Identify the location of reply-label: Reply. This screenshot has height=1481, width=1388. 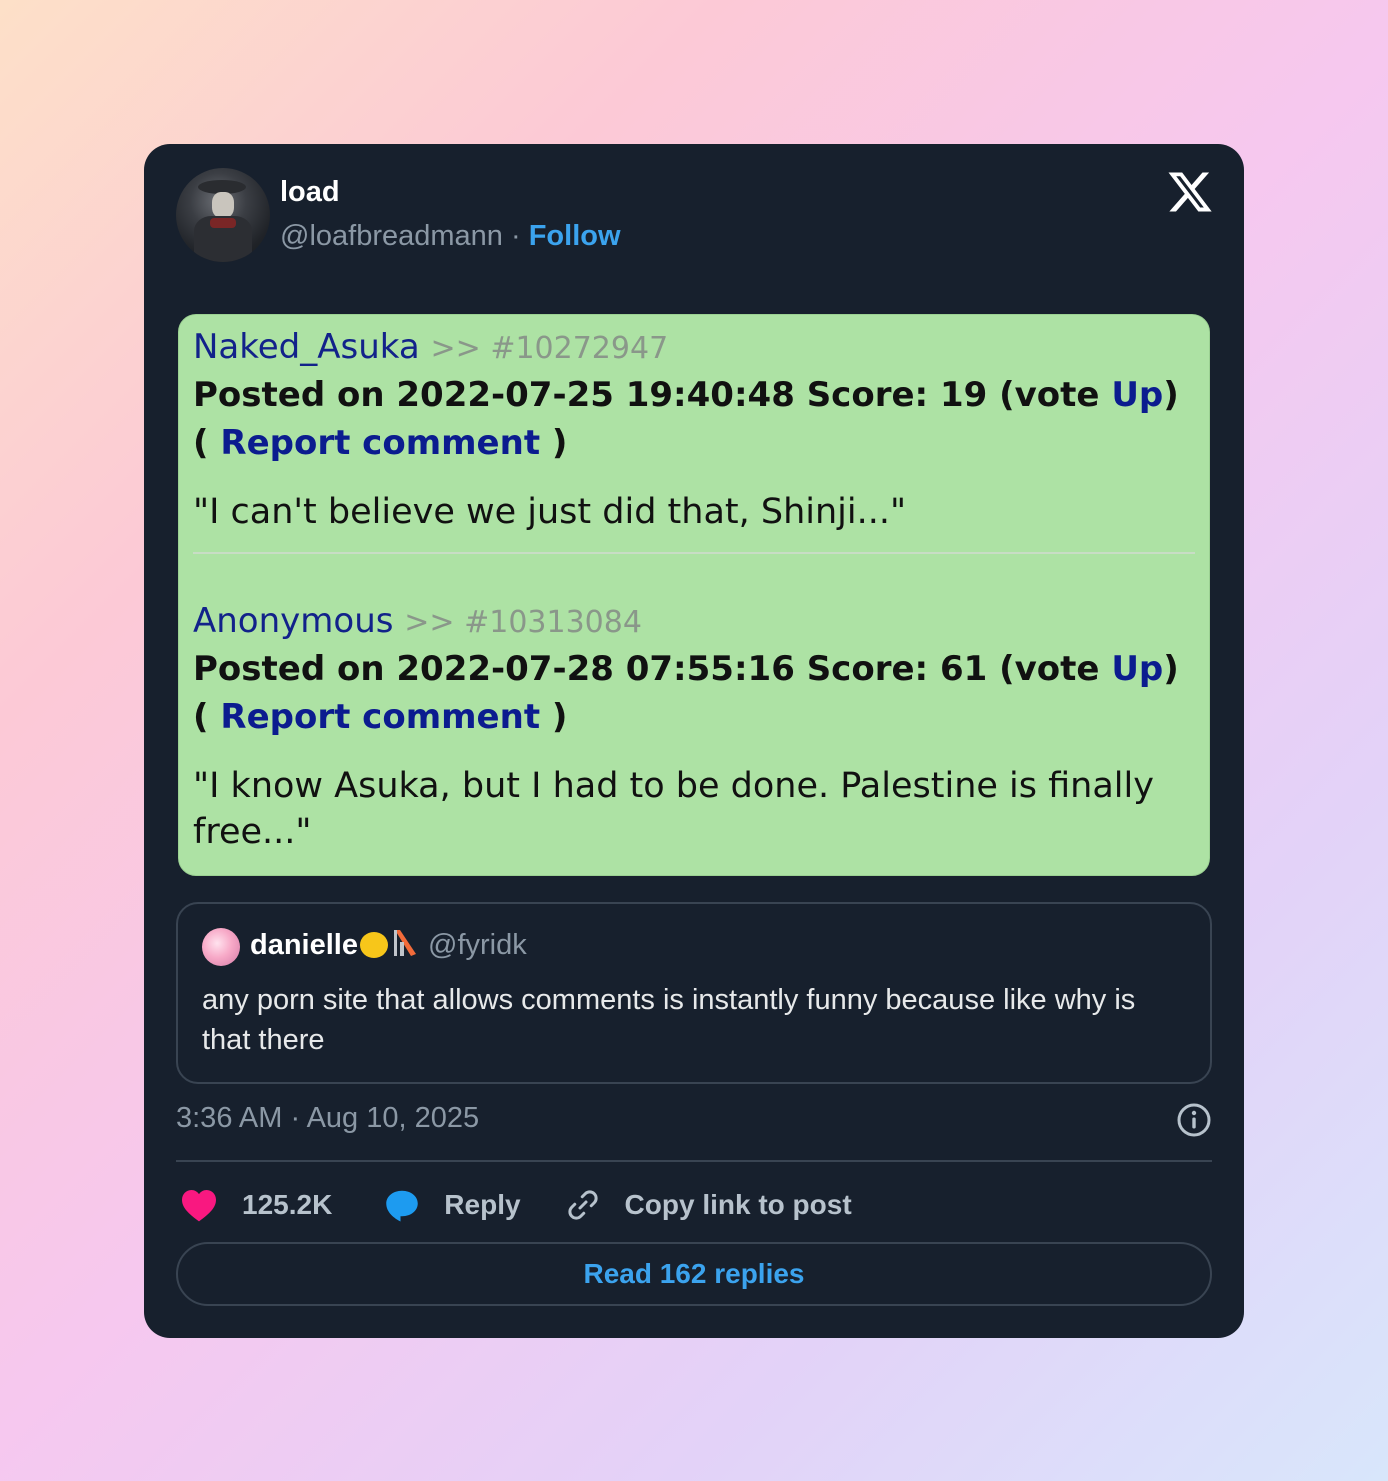
(482, 1204).